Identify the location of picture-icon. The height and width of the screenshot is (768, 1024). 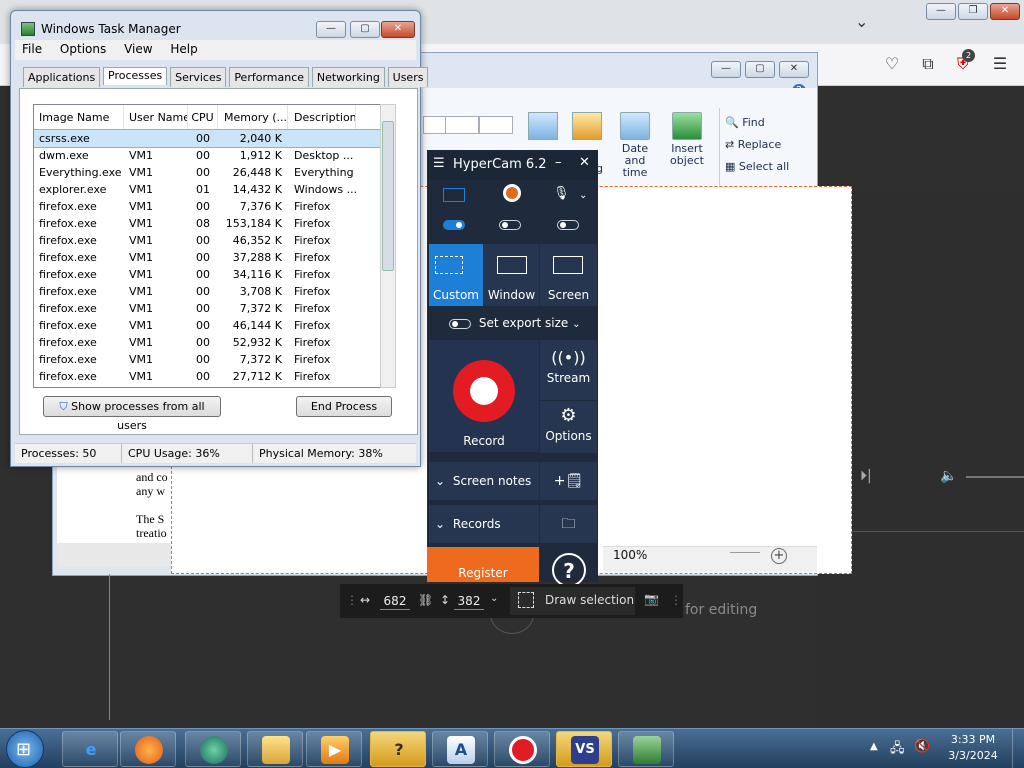
(543, 126).